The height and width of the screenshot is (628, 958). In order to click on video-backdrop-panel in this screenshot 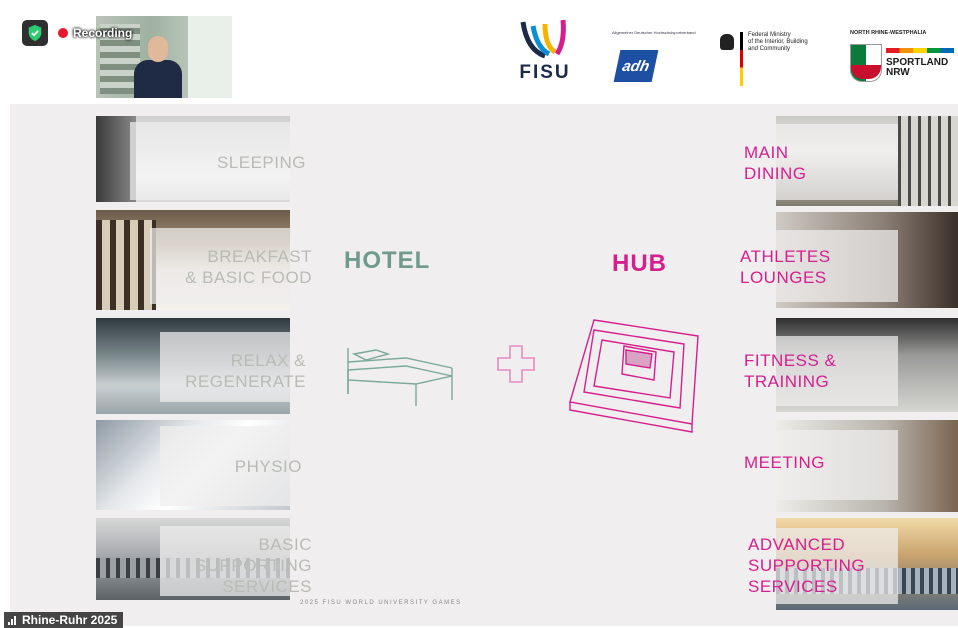, I will do `click(210, 57)`.